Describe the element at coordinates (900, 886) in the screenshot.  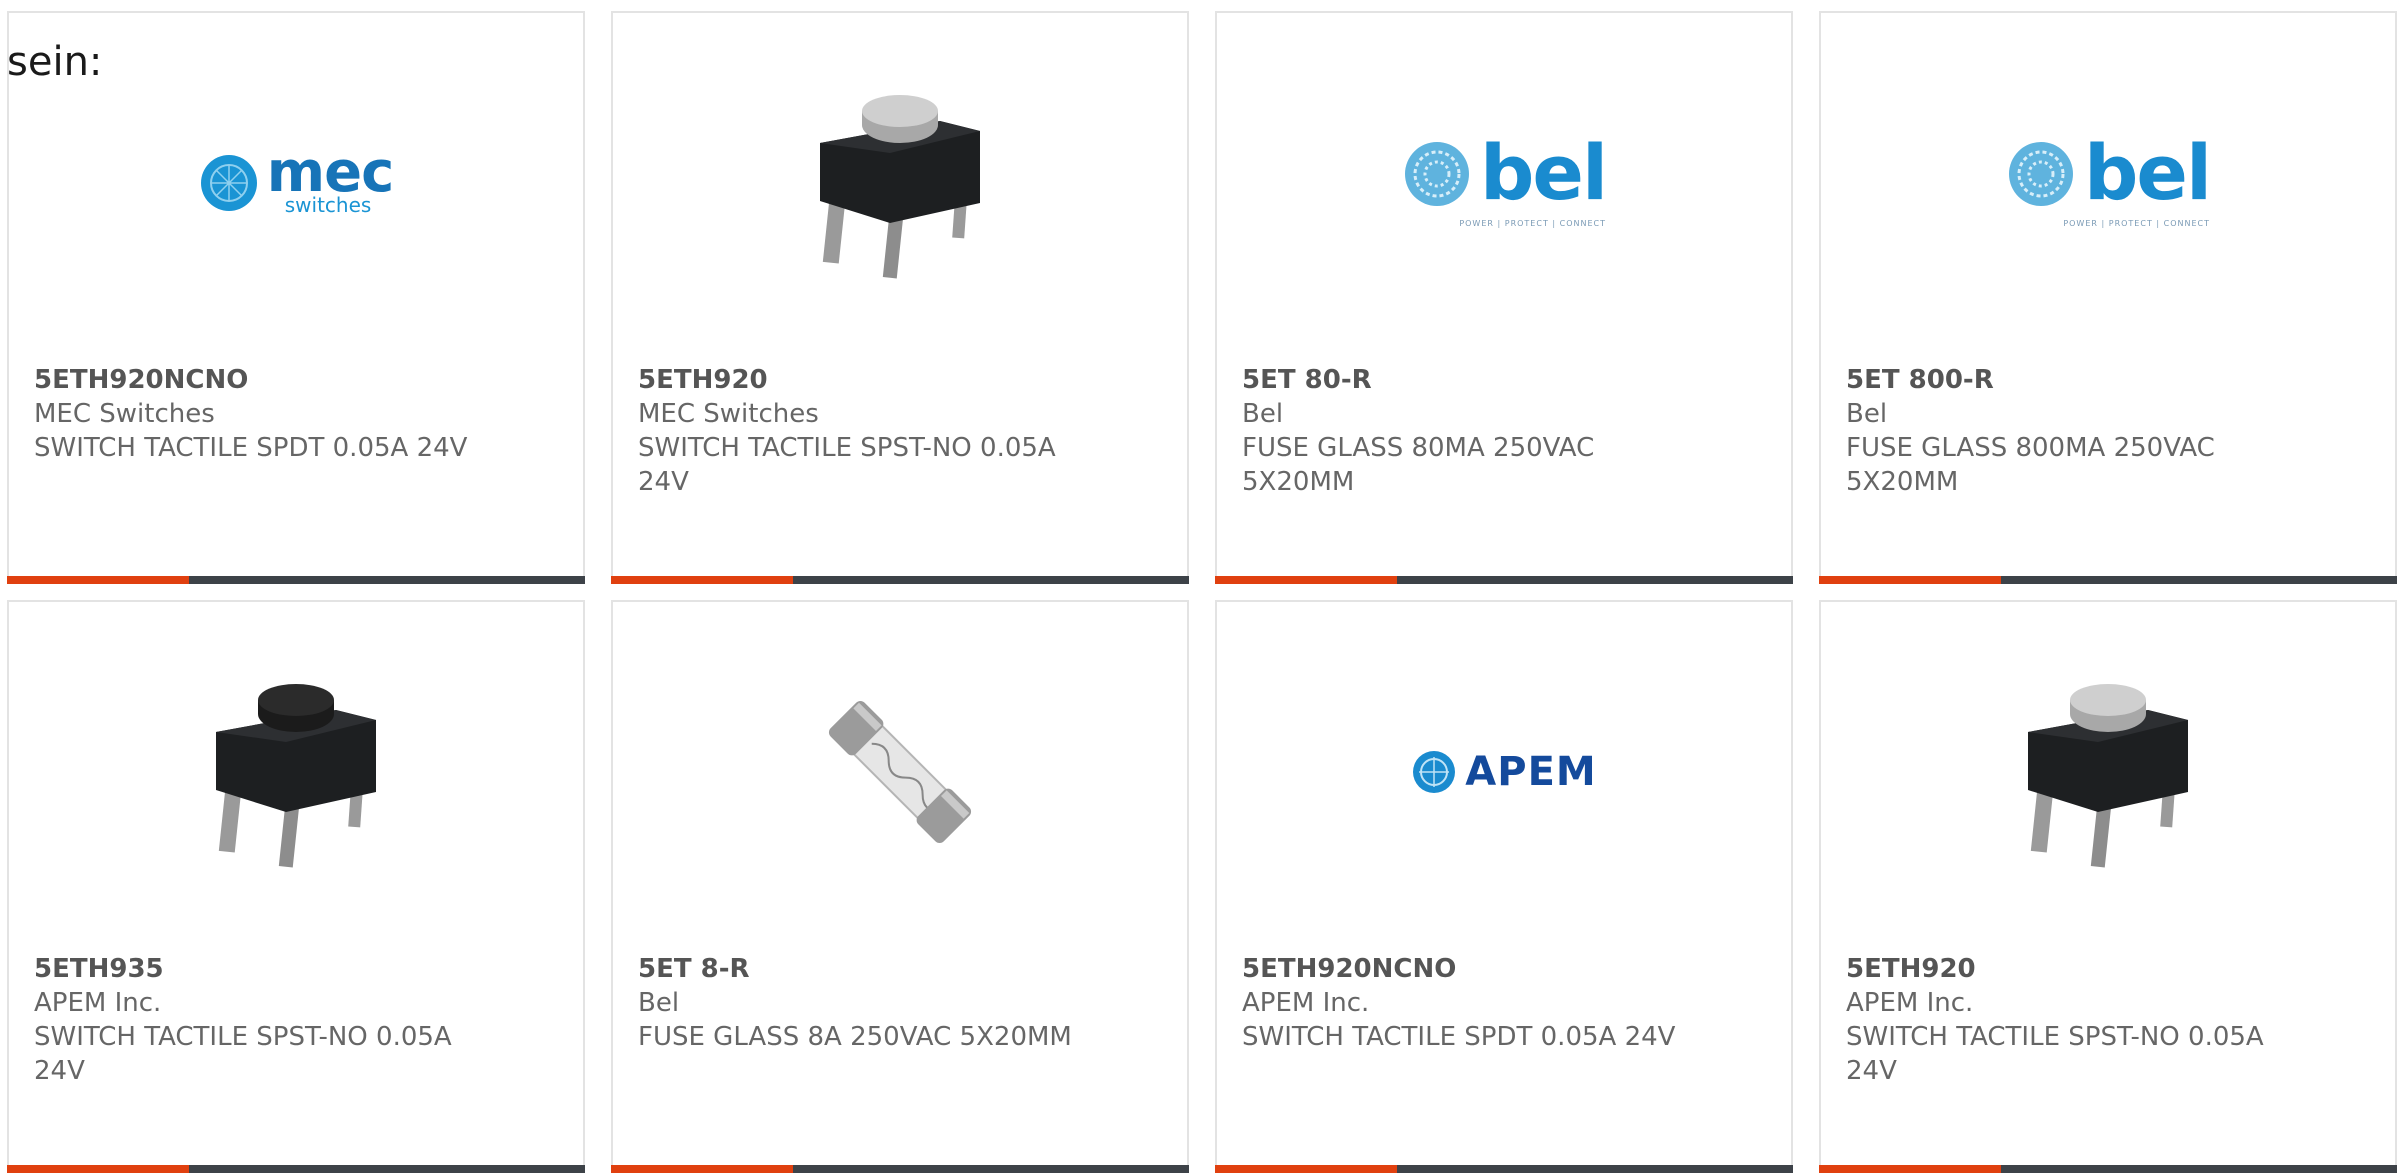
I see `product-card: 5ET 8-R Bel FUSE GLASS 8A 250VAC 5X20MM` at that location.